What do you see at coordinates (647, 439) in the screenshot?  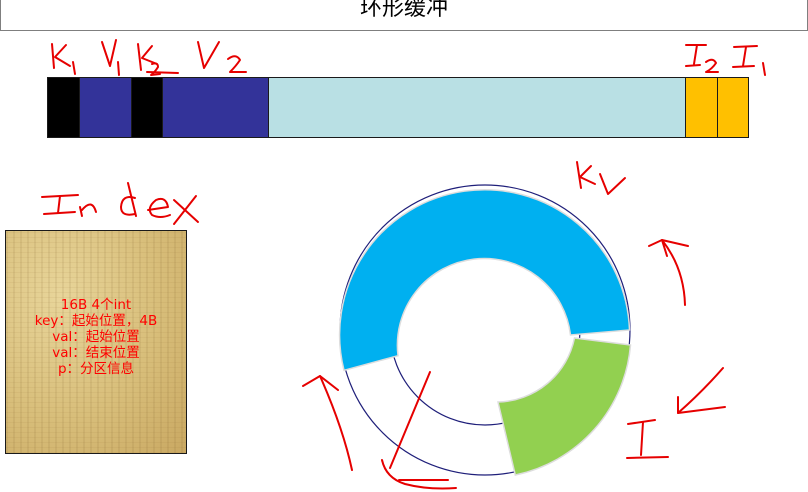 I see `label-i` at bounding box center [647, 439].